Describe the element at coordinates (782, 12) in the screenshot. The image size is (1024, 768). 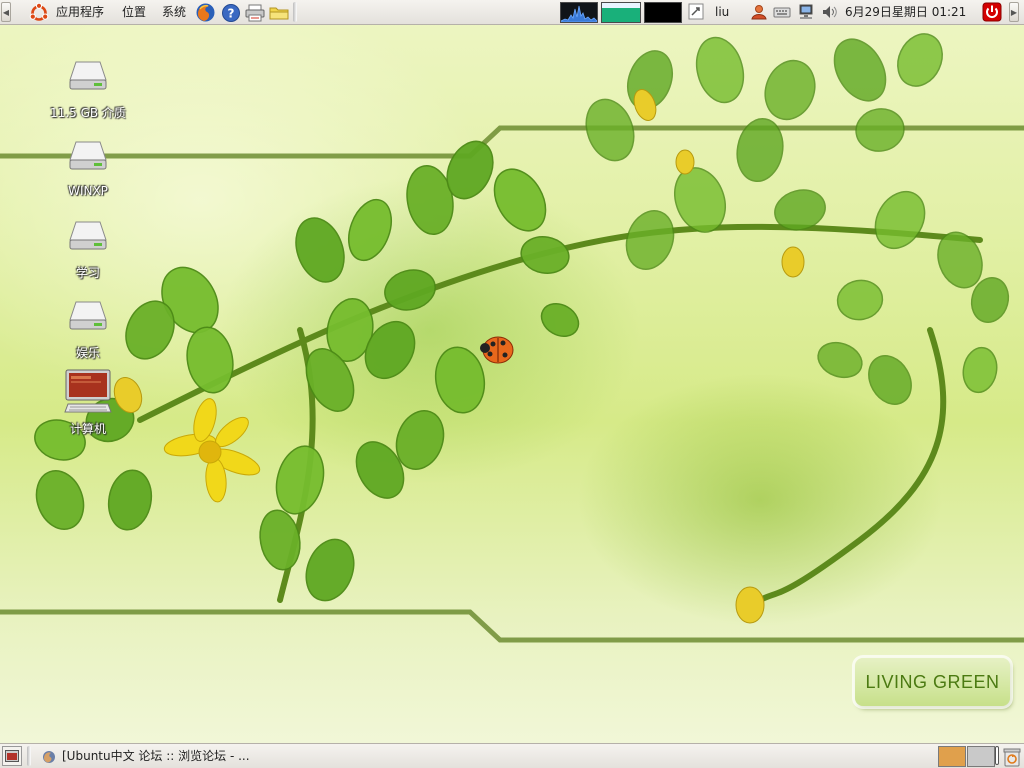
I see `keyboard-icon` at that location.